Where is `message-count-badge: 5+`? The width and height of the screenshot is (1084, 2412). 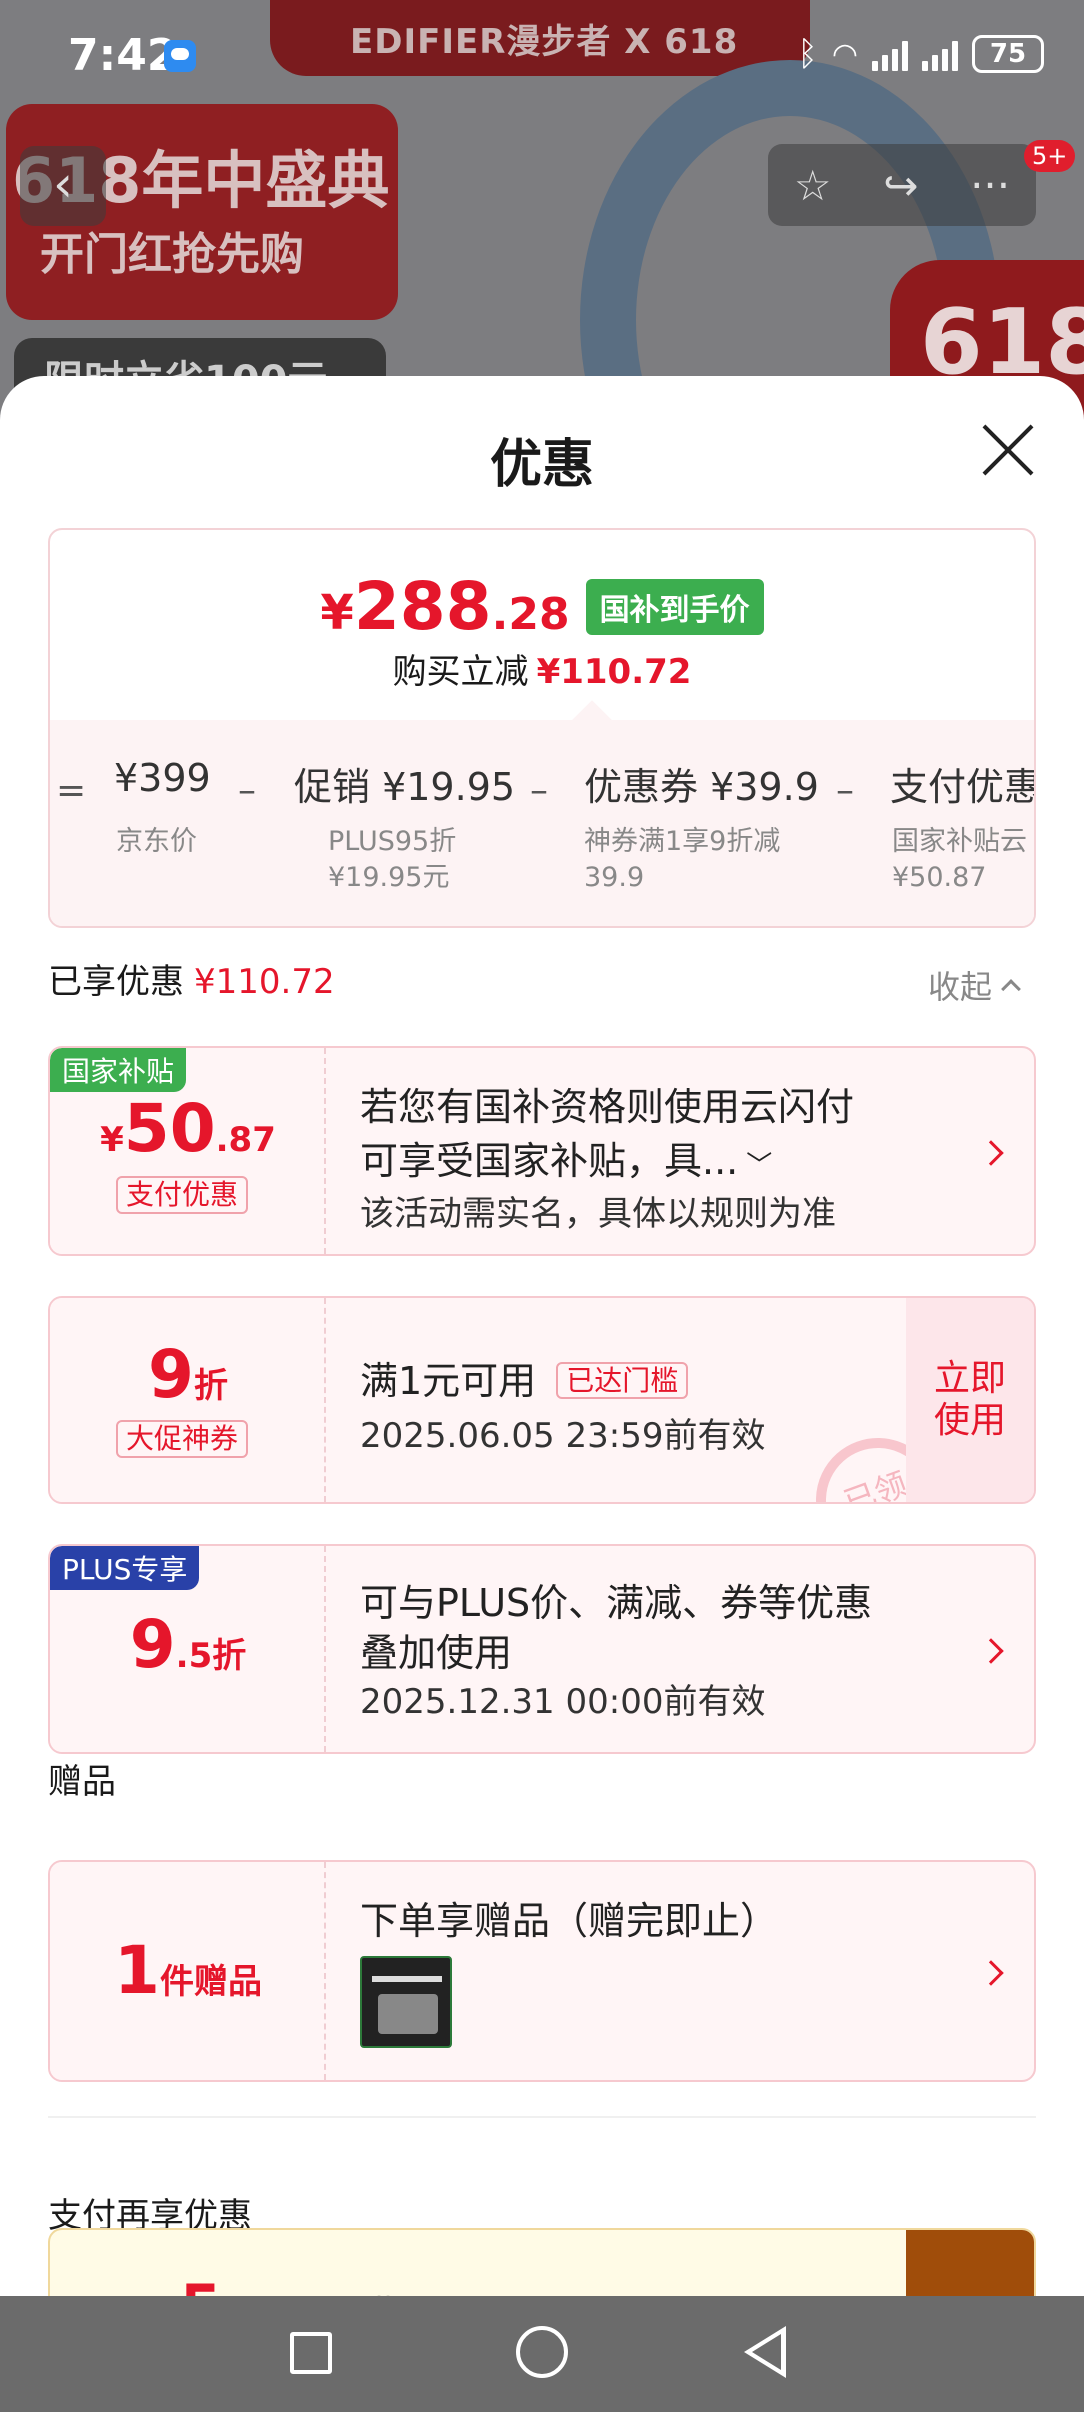
message-count-badge: 5+ is located at coordinates (1050, 156).